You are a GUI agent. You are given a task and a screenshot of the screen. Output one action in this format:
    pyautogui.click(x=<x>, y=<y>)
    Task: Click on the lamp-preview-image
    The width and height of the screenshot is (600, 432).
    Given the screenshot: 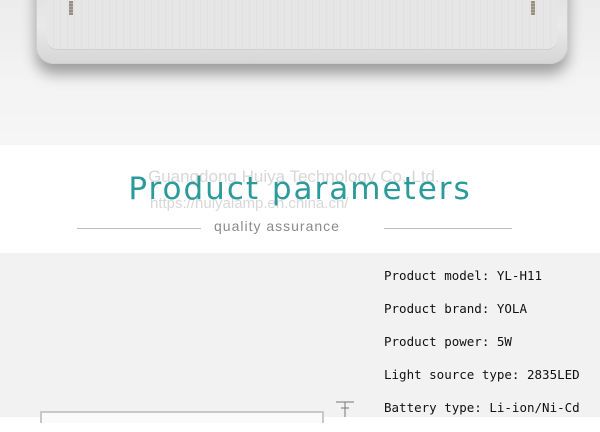 What is the action you would take?
    pyautogui.click(x=182, y=417)
    